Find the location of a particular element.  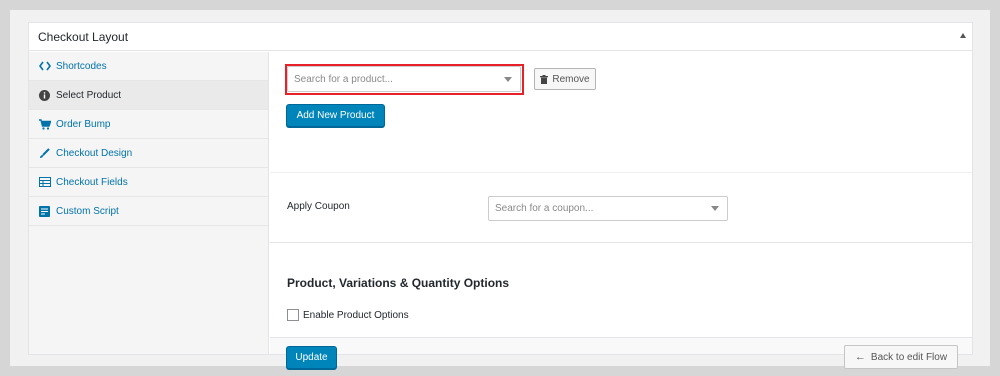

sidebar-item-label: Checkout Fields is located at coordinates (92, 182).